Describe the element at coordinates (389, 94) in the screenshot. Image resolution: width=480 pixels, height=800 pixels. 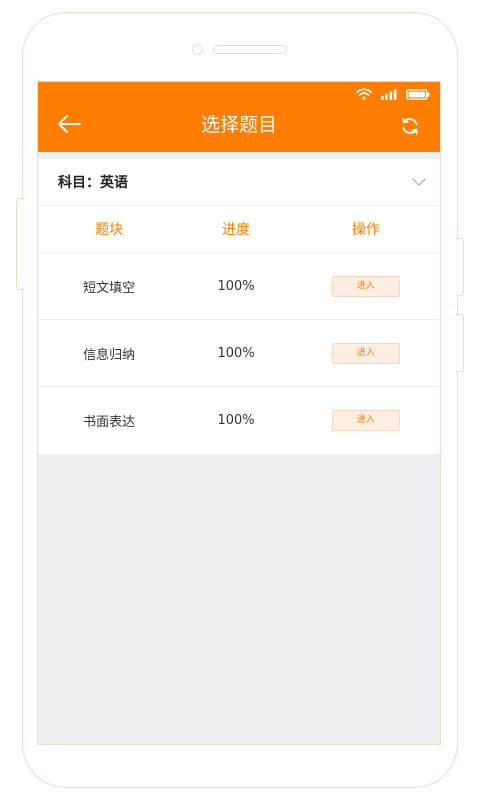
I see `signal-icon` at that location.